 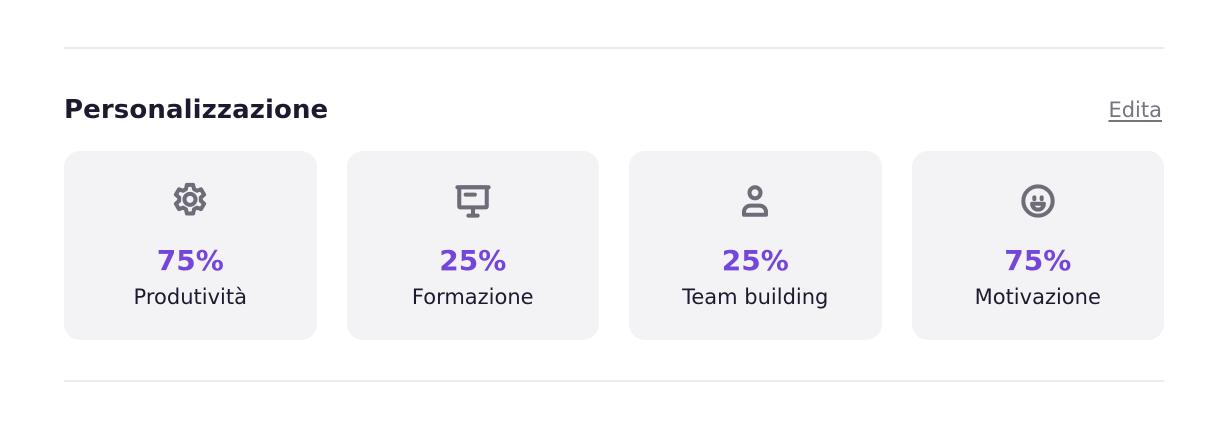 I want to click on card-label: Produtività, so click(x=190, y=297).